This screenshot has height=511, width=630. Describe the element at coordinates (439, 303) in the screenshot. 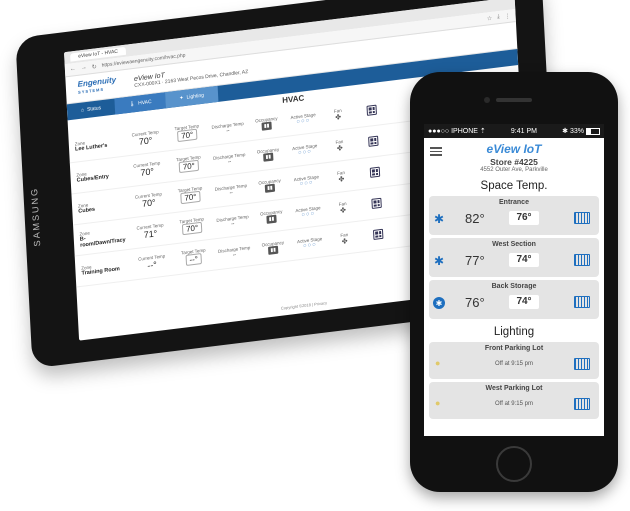

I see `snowflake-circle-icon: ✱` at that location.